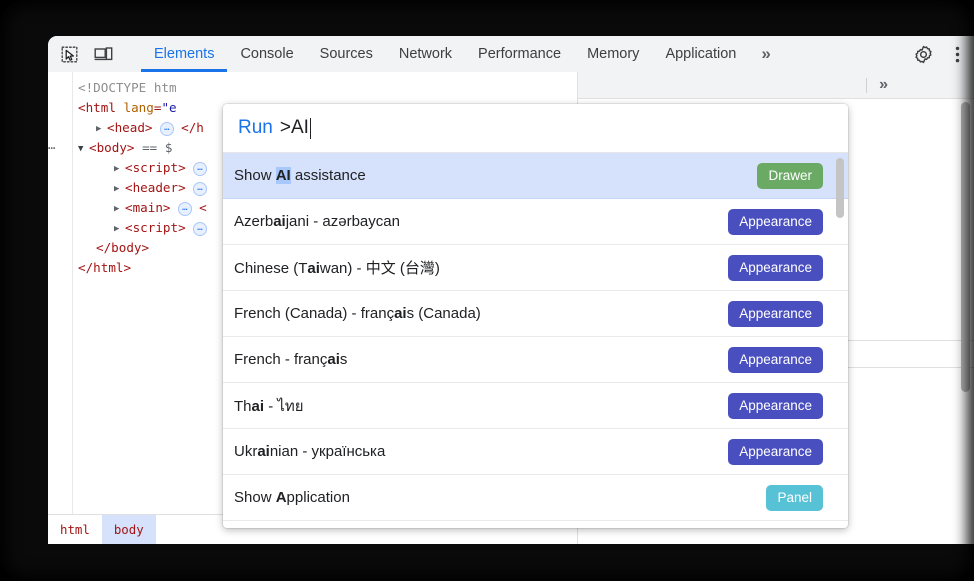 The height and width of the screenshot is (581, 974). I want to click on tab-network: Network, so click(425, 54).